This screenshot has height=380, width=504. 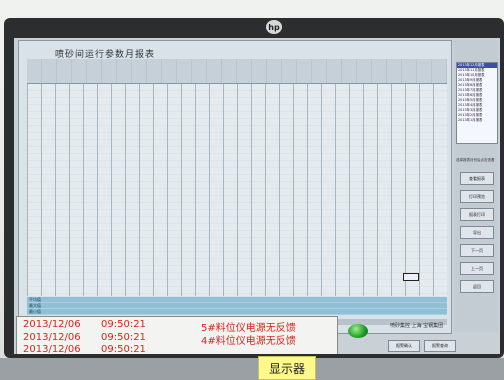 I want to click on alarm-ack-button: 报警确认, so click(x=404, y=346).